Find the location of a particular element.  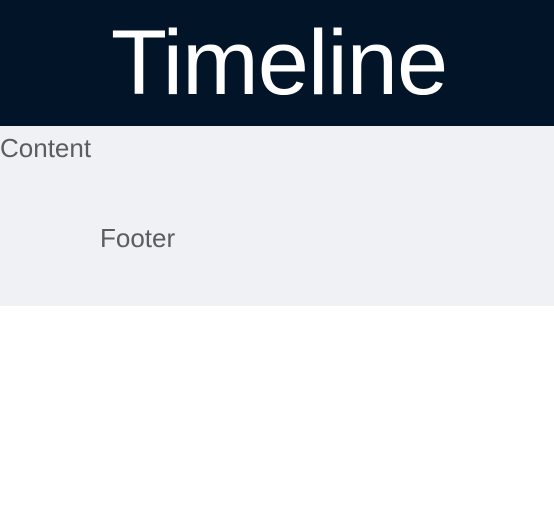

footer-label: Footer is located at coordinates (138, 238).